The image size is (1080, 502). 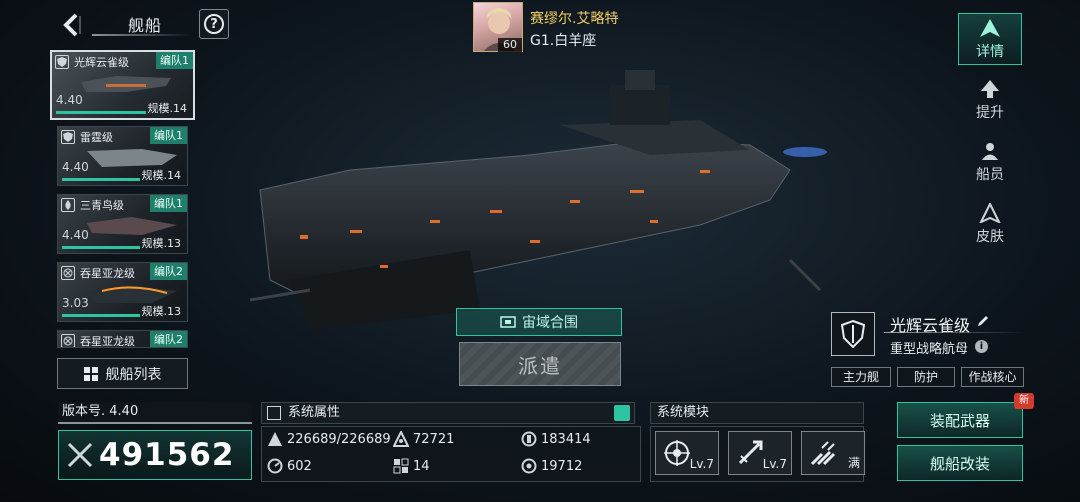 I want to click on shield-icon, so click(x=853, y=334).